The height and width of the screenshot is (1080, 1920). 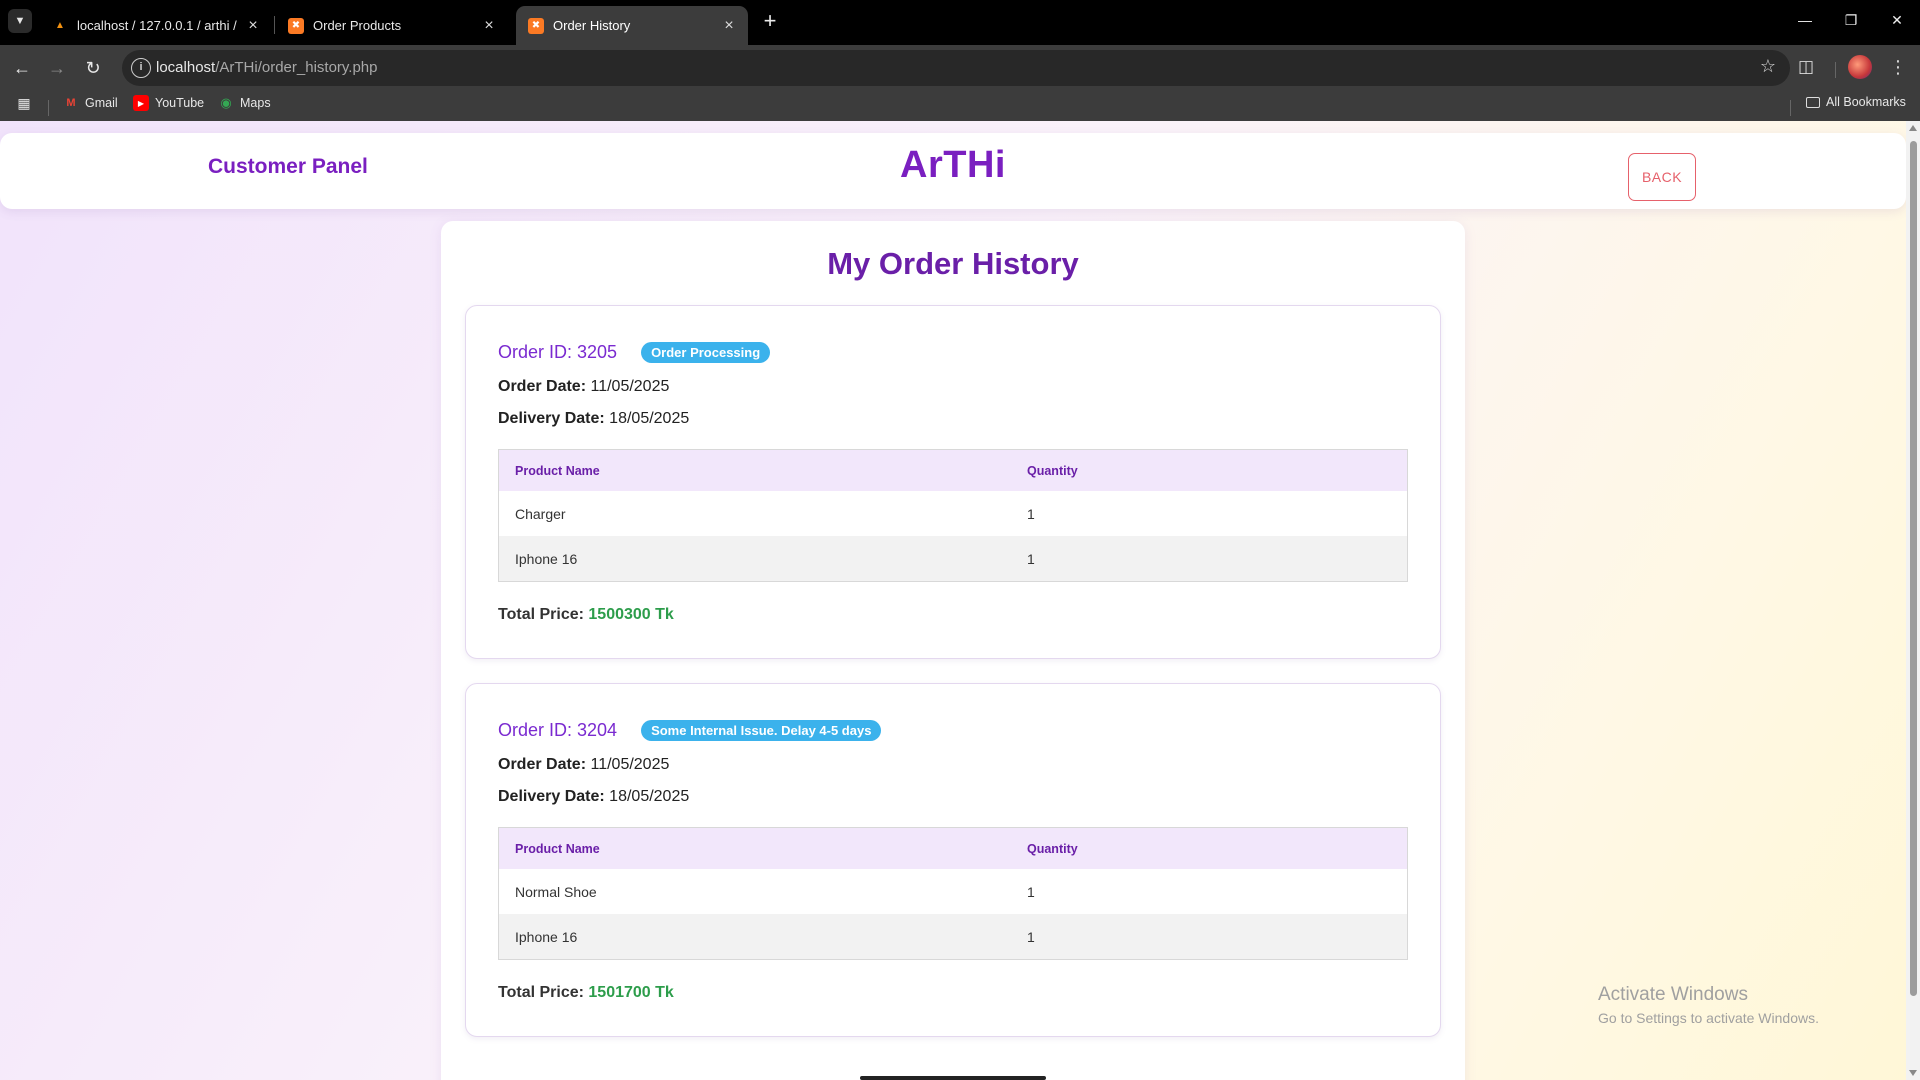 What do you see at coordinates (770, 22) in the screenshot?
I see `new-tab-button: +` at bounding box center [770, 22].